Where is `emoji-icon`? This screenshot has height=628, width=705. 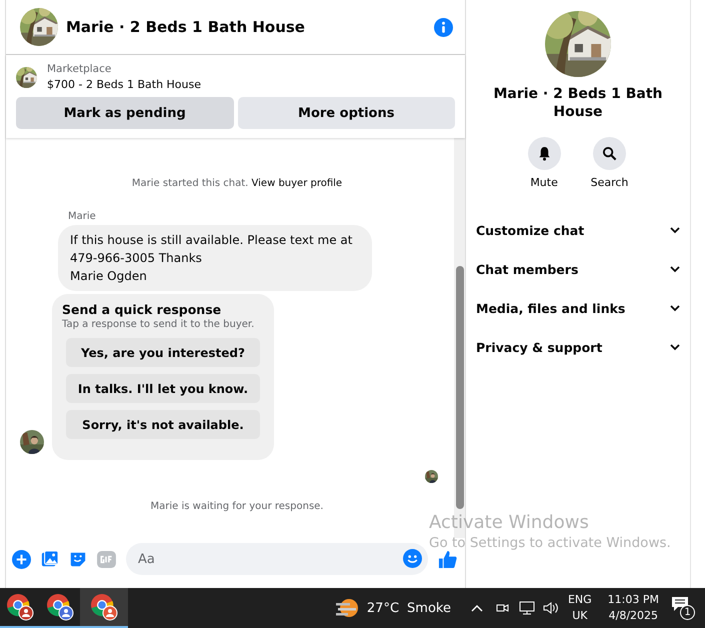 emoji-icon is located at coordinates (412, 558).